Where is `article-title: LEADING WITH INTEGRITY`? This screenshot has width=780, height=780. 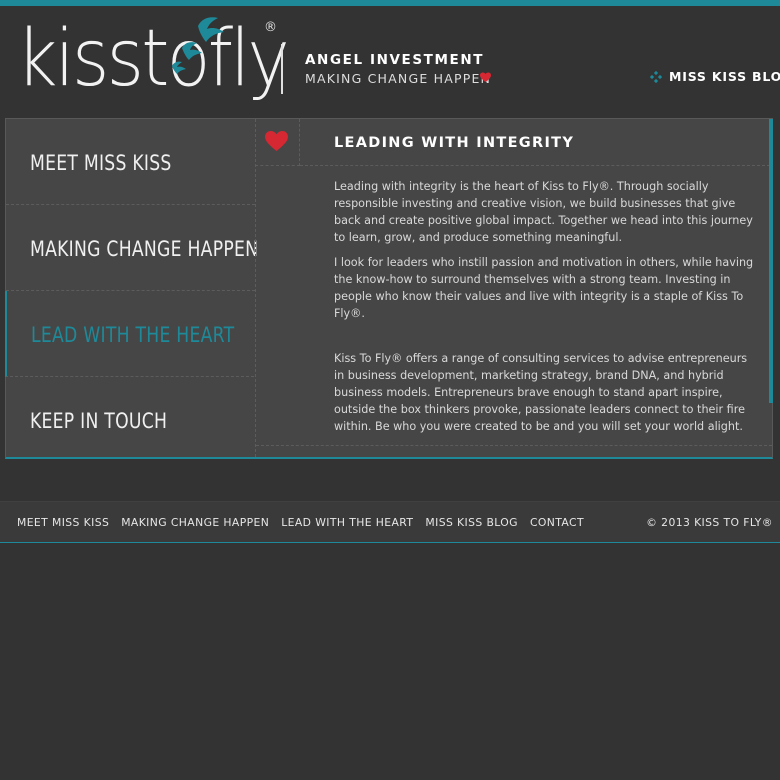 article-title: LEADING WITH INTEGRITY is located at coordinates (454, 143).